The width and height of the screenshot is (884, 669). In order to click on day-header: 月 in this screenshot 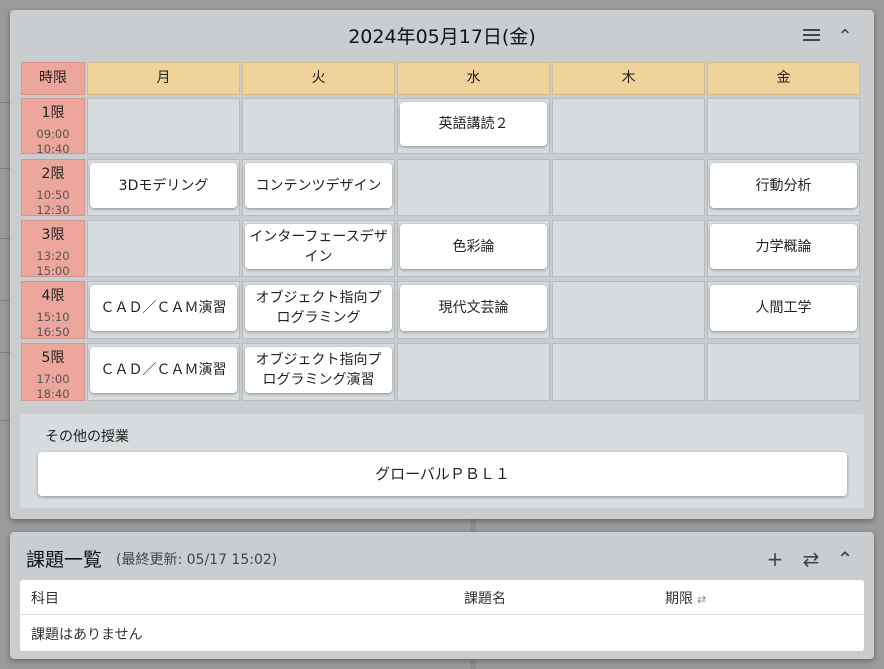, I will do `click(163, 78)`.